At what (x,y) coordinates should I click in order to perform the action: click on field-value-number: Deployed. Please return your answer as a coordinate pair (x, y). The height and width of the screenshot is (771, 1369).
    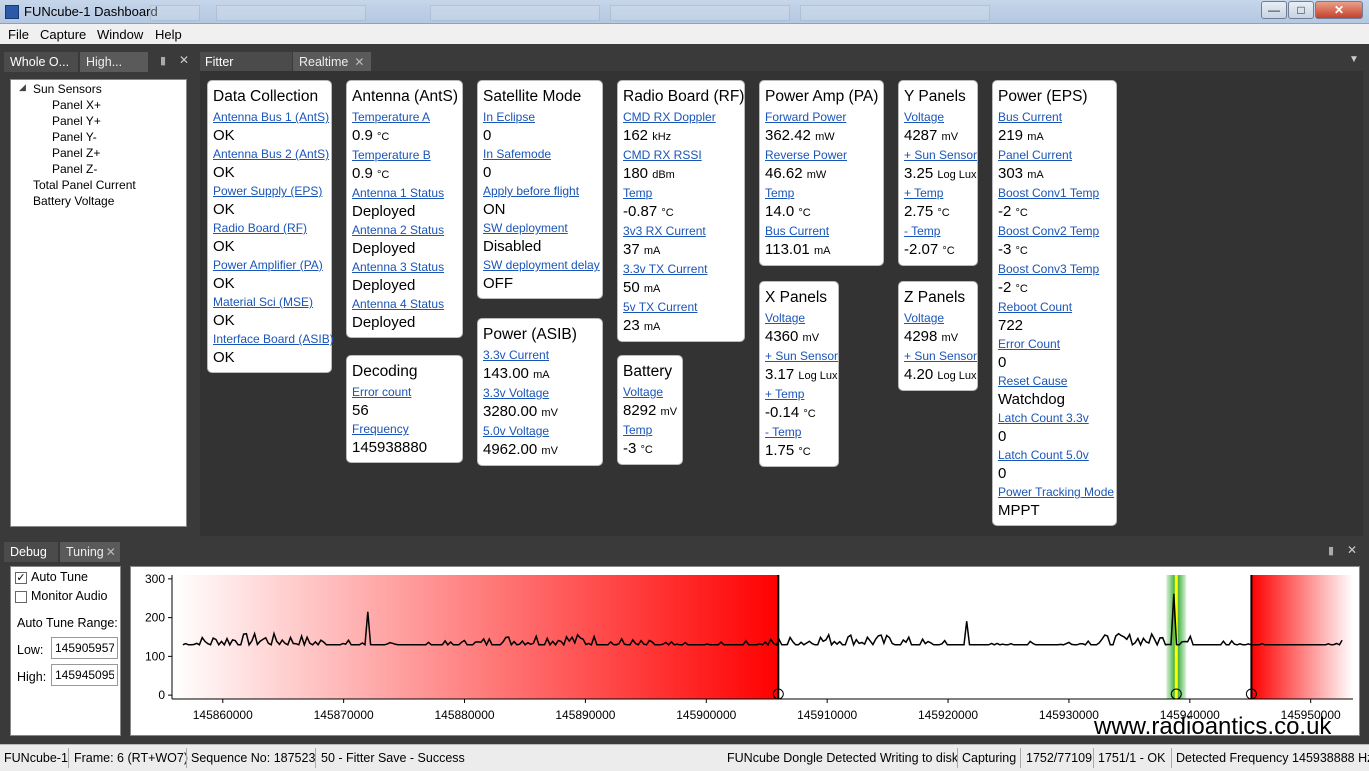
    Looking at the image, I should click on (384, 322).